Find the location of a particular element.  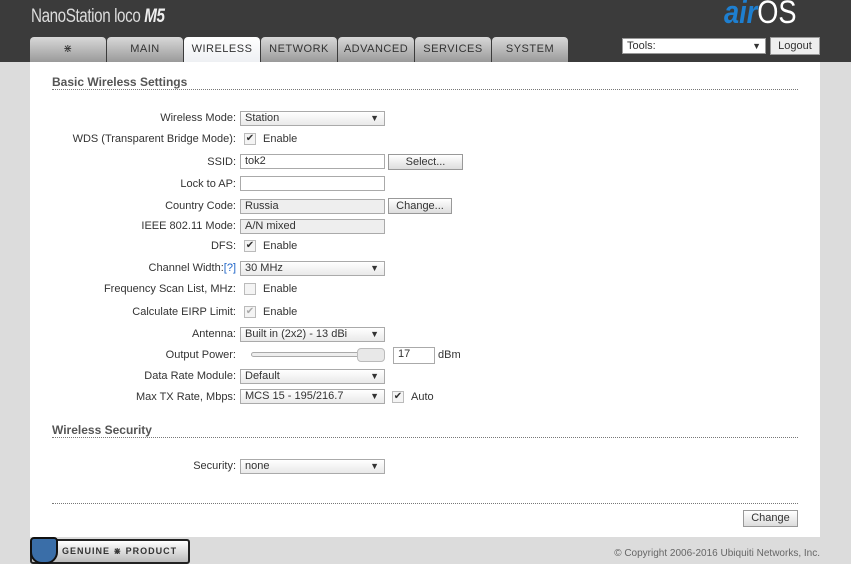

logout-button: Logout is located at coordinates (795, 46).